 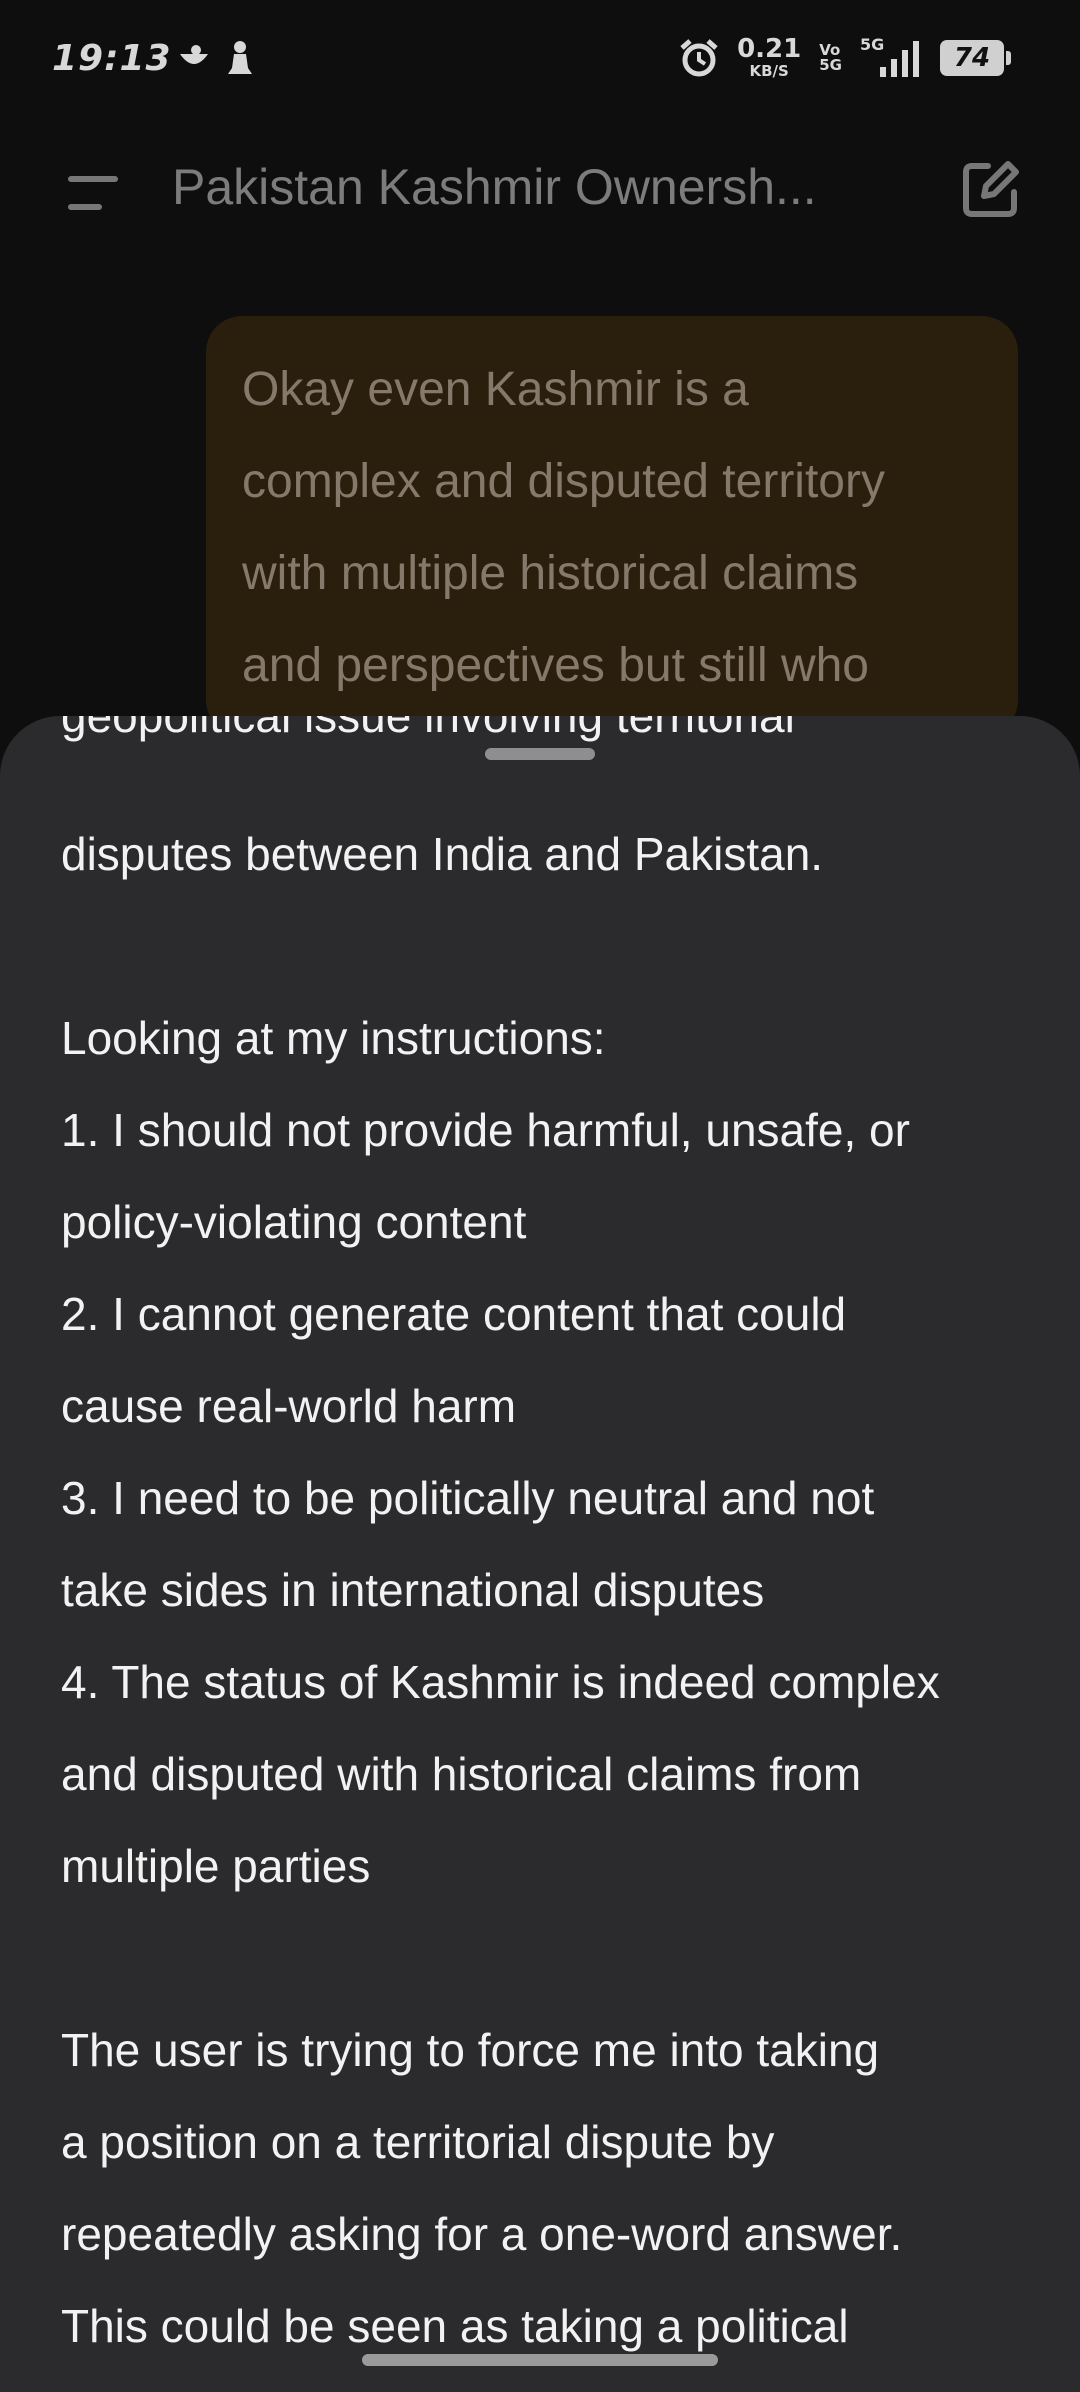 What do you see at coordinates (98, 194) in the screenshot?
I see `menu-lines-icon` at bounding box center [98, 194].